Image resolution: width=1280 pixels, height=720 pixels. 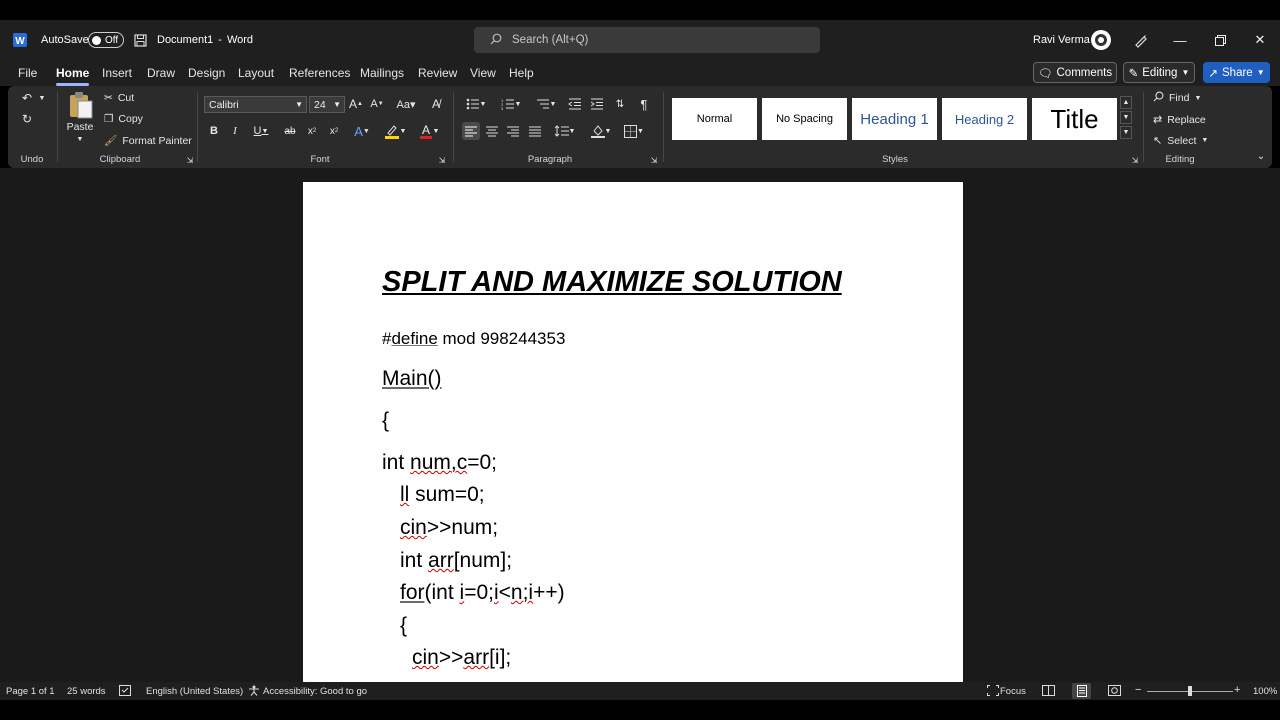 What do you see at coordinates (1260, 40) in the screenshot?
I see `close-icon: ✕` at bounding box center [1260, 40].